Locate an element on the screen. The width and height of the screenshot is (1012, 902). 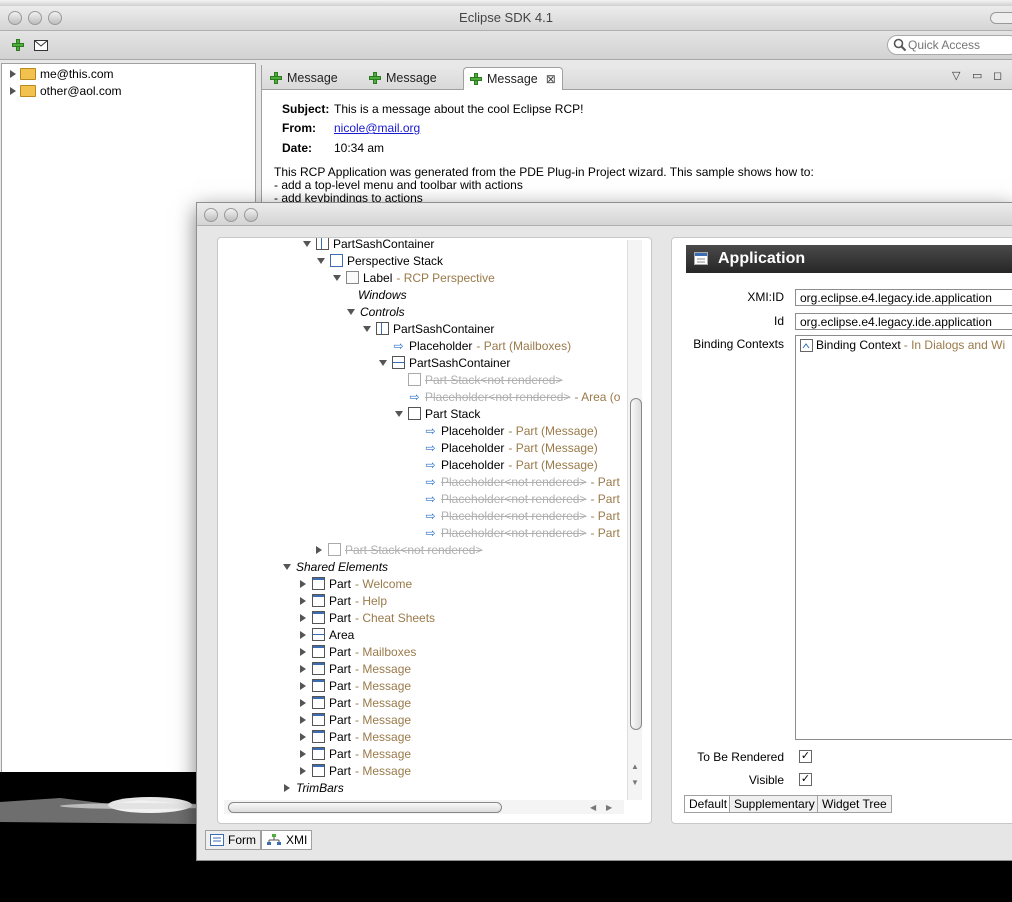
tree-node: Shared Elements is located at coordinates (335, 566).